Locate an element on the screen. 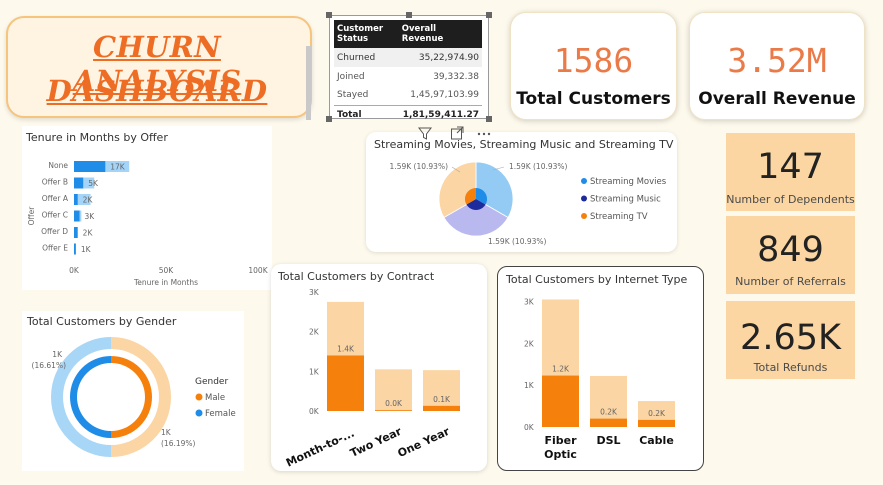 This screenshot has height=485, width=883. y-tick-label: Offer B is located at coordinates (55, 182).